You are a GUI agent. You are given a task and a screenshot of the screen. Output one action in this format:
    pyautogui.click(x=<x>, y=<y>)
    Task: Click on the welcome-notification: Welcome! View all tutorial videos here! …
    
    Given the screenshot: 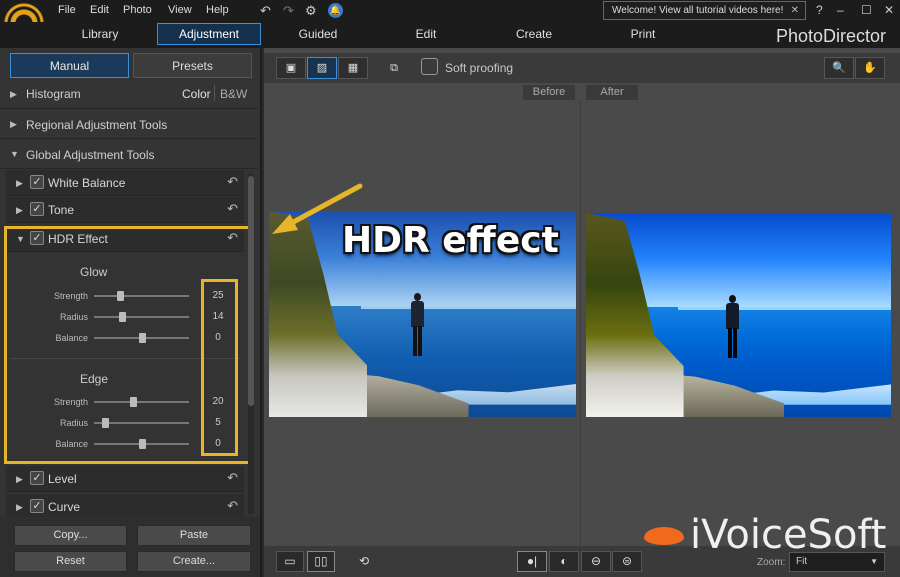 What is the action you would take?
    pyautogui.click(x=704, y=10)
    